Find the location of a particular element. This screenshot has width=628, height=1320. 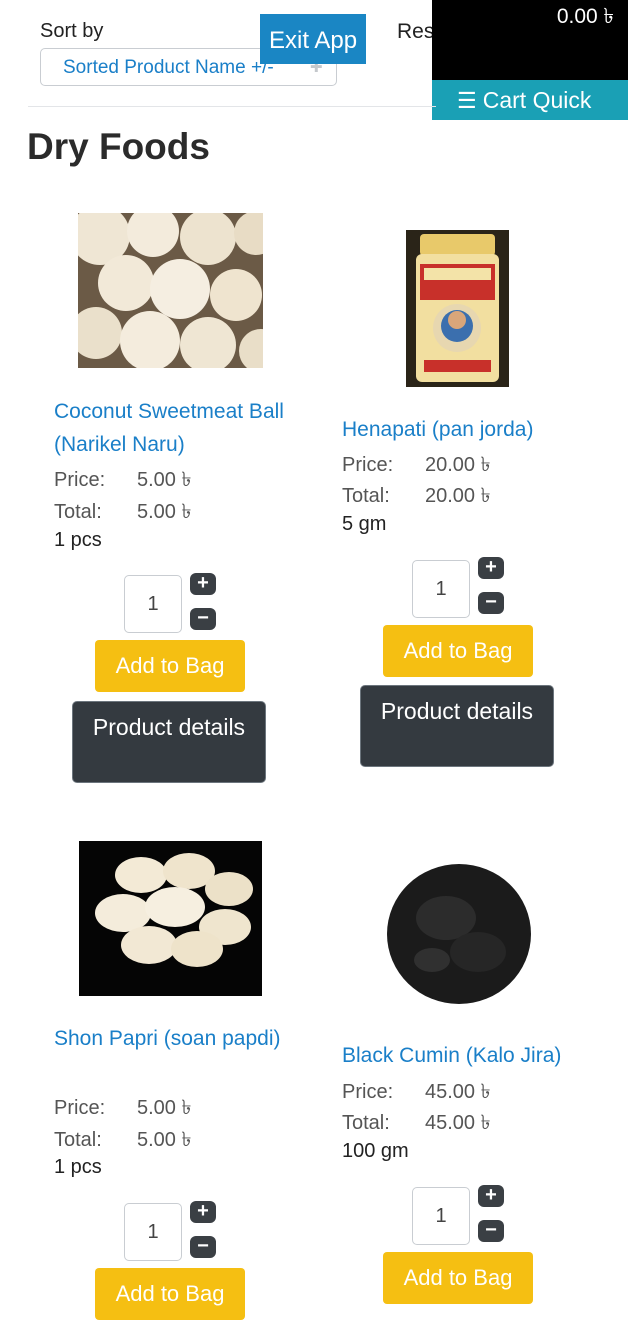

product-image-coconut-balls is located at coordinates (170, 290).